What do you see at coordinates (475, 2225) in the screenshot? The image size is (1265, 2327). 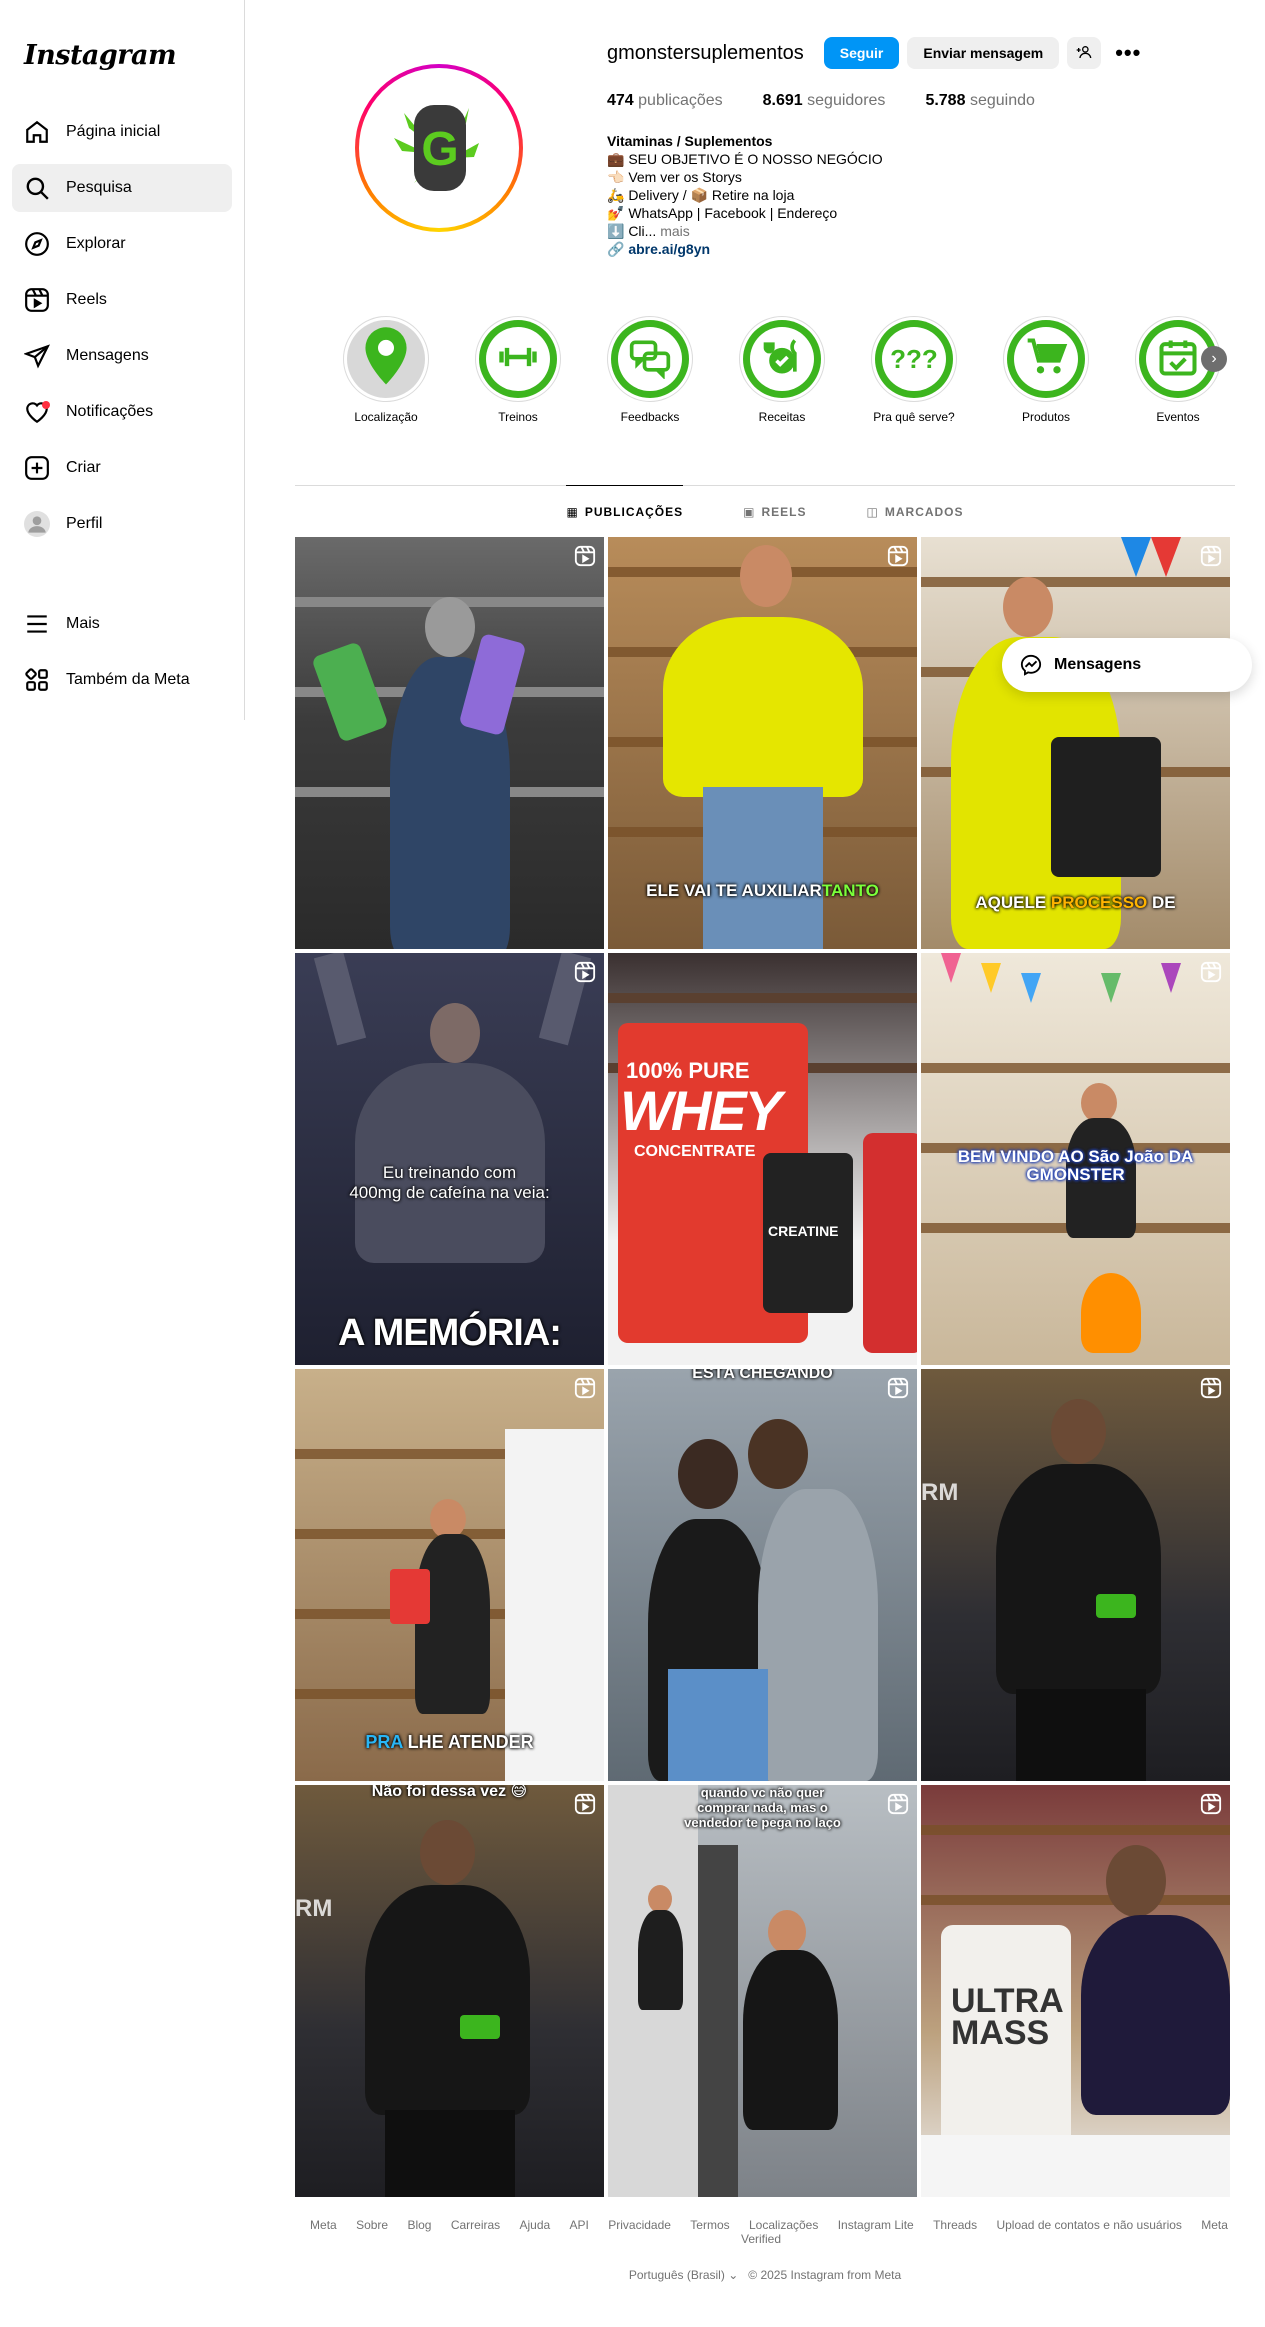 I see `footer-link: Carreiras` at bounding box center [475, 2225].